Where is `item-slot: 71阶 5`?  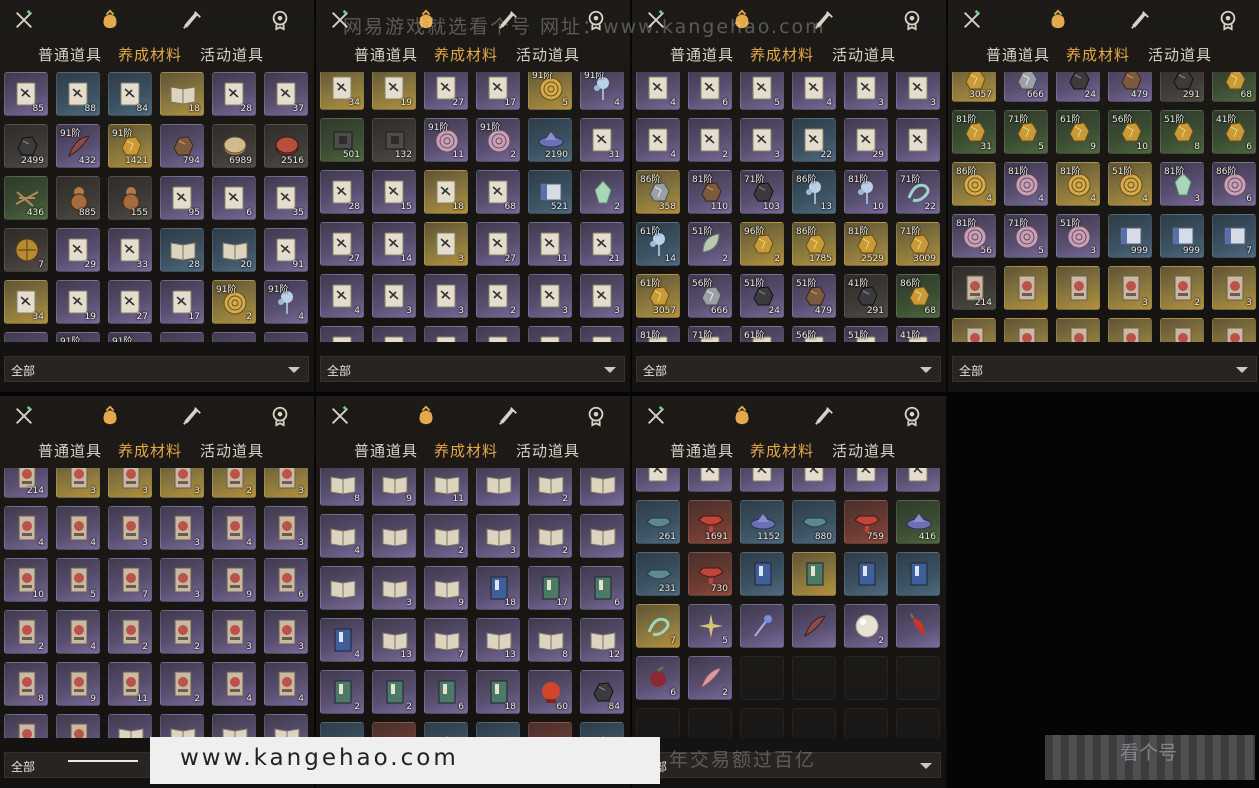 item-slot: 71阶 5 is located at coordinates (1026, 236).